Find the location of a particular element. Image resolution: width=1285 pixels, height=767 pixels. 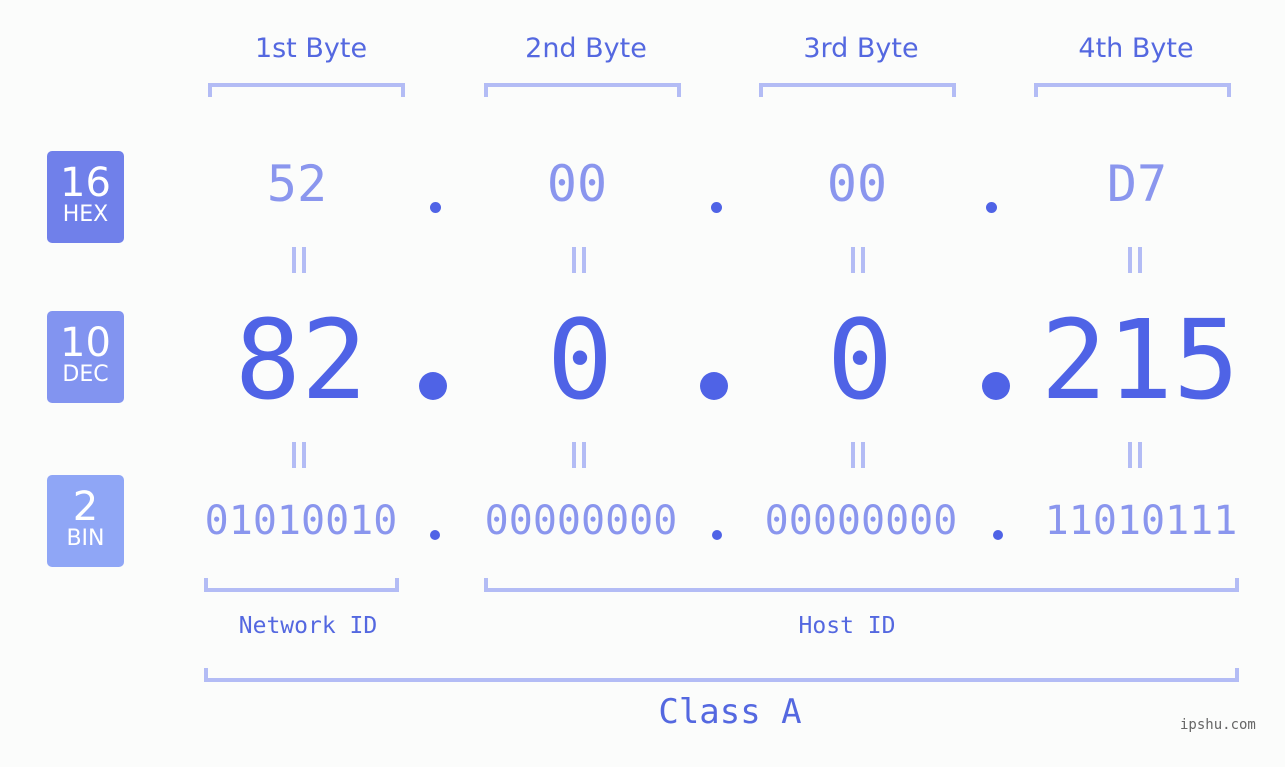

bin-badge: 2 BIN is located at coordinates (85, 521).